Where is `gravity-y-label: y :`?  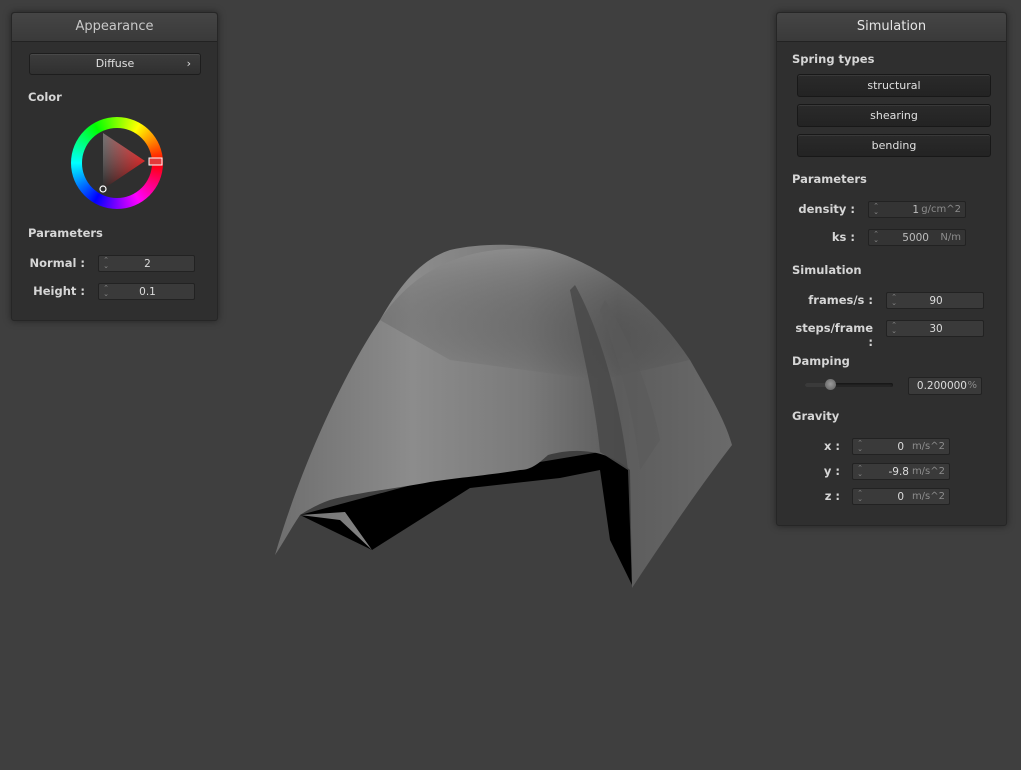 gravity-y-label: y : is located at coordinates (831, 471).